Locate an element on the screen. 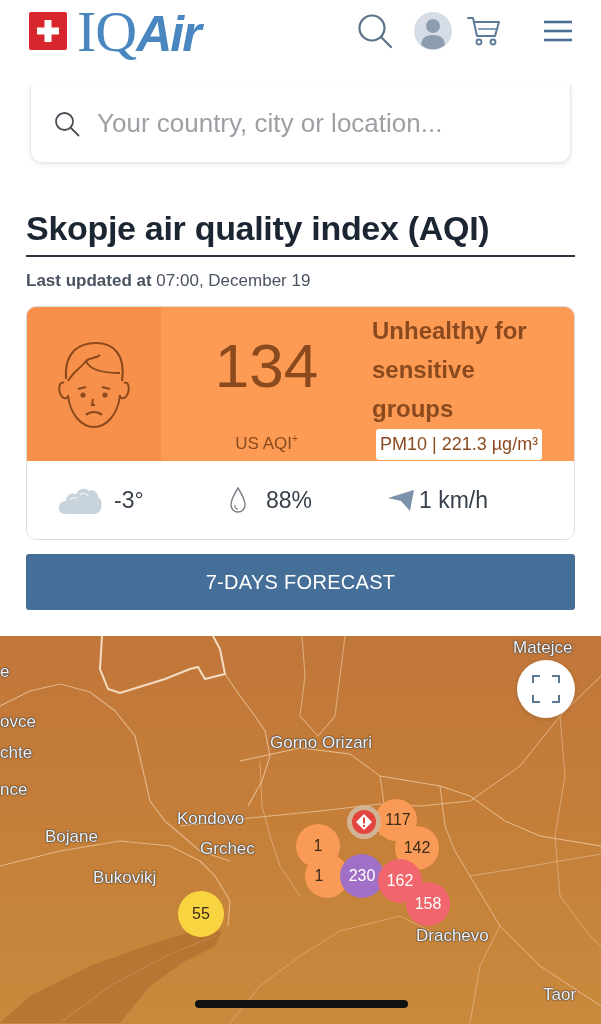 The image size is (601, 1024). place-label: Bukovikj is located at coordinates (125, 878).